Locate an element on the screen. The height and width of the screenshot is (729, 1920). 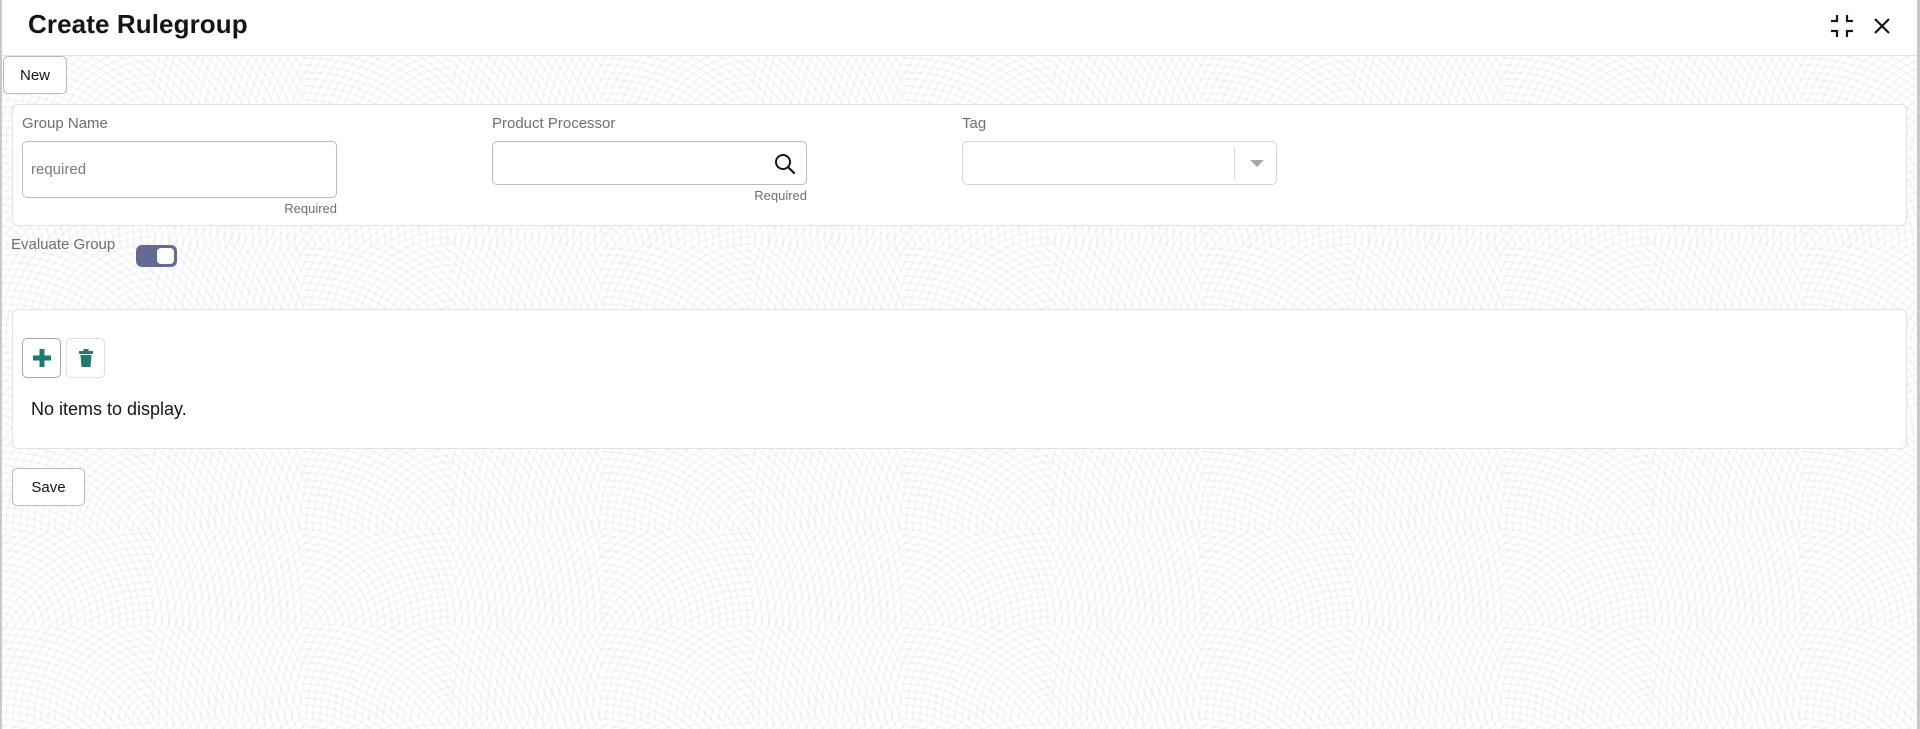
group-name-input is located at coordinates (179, 169).